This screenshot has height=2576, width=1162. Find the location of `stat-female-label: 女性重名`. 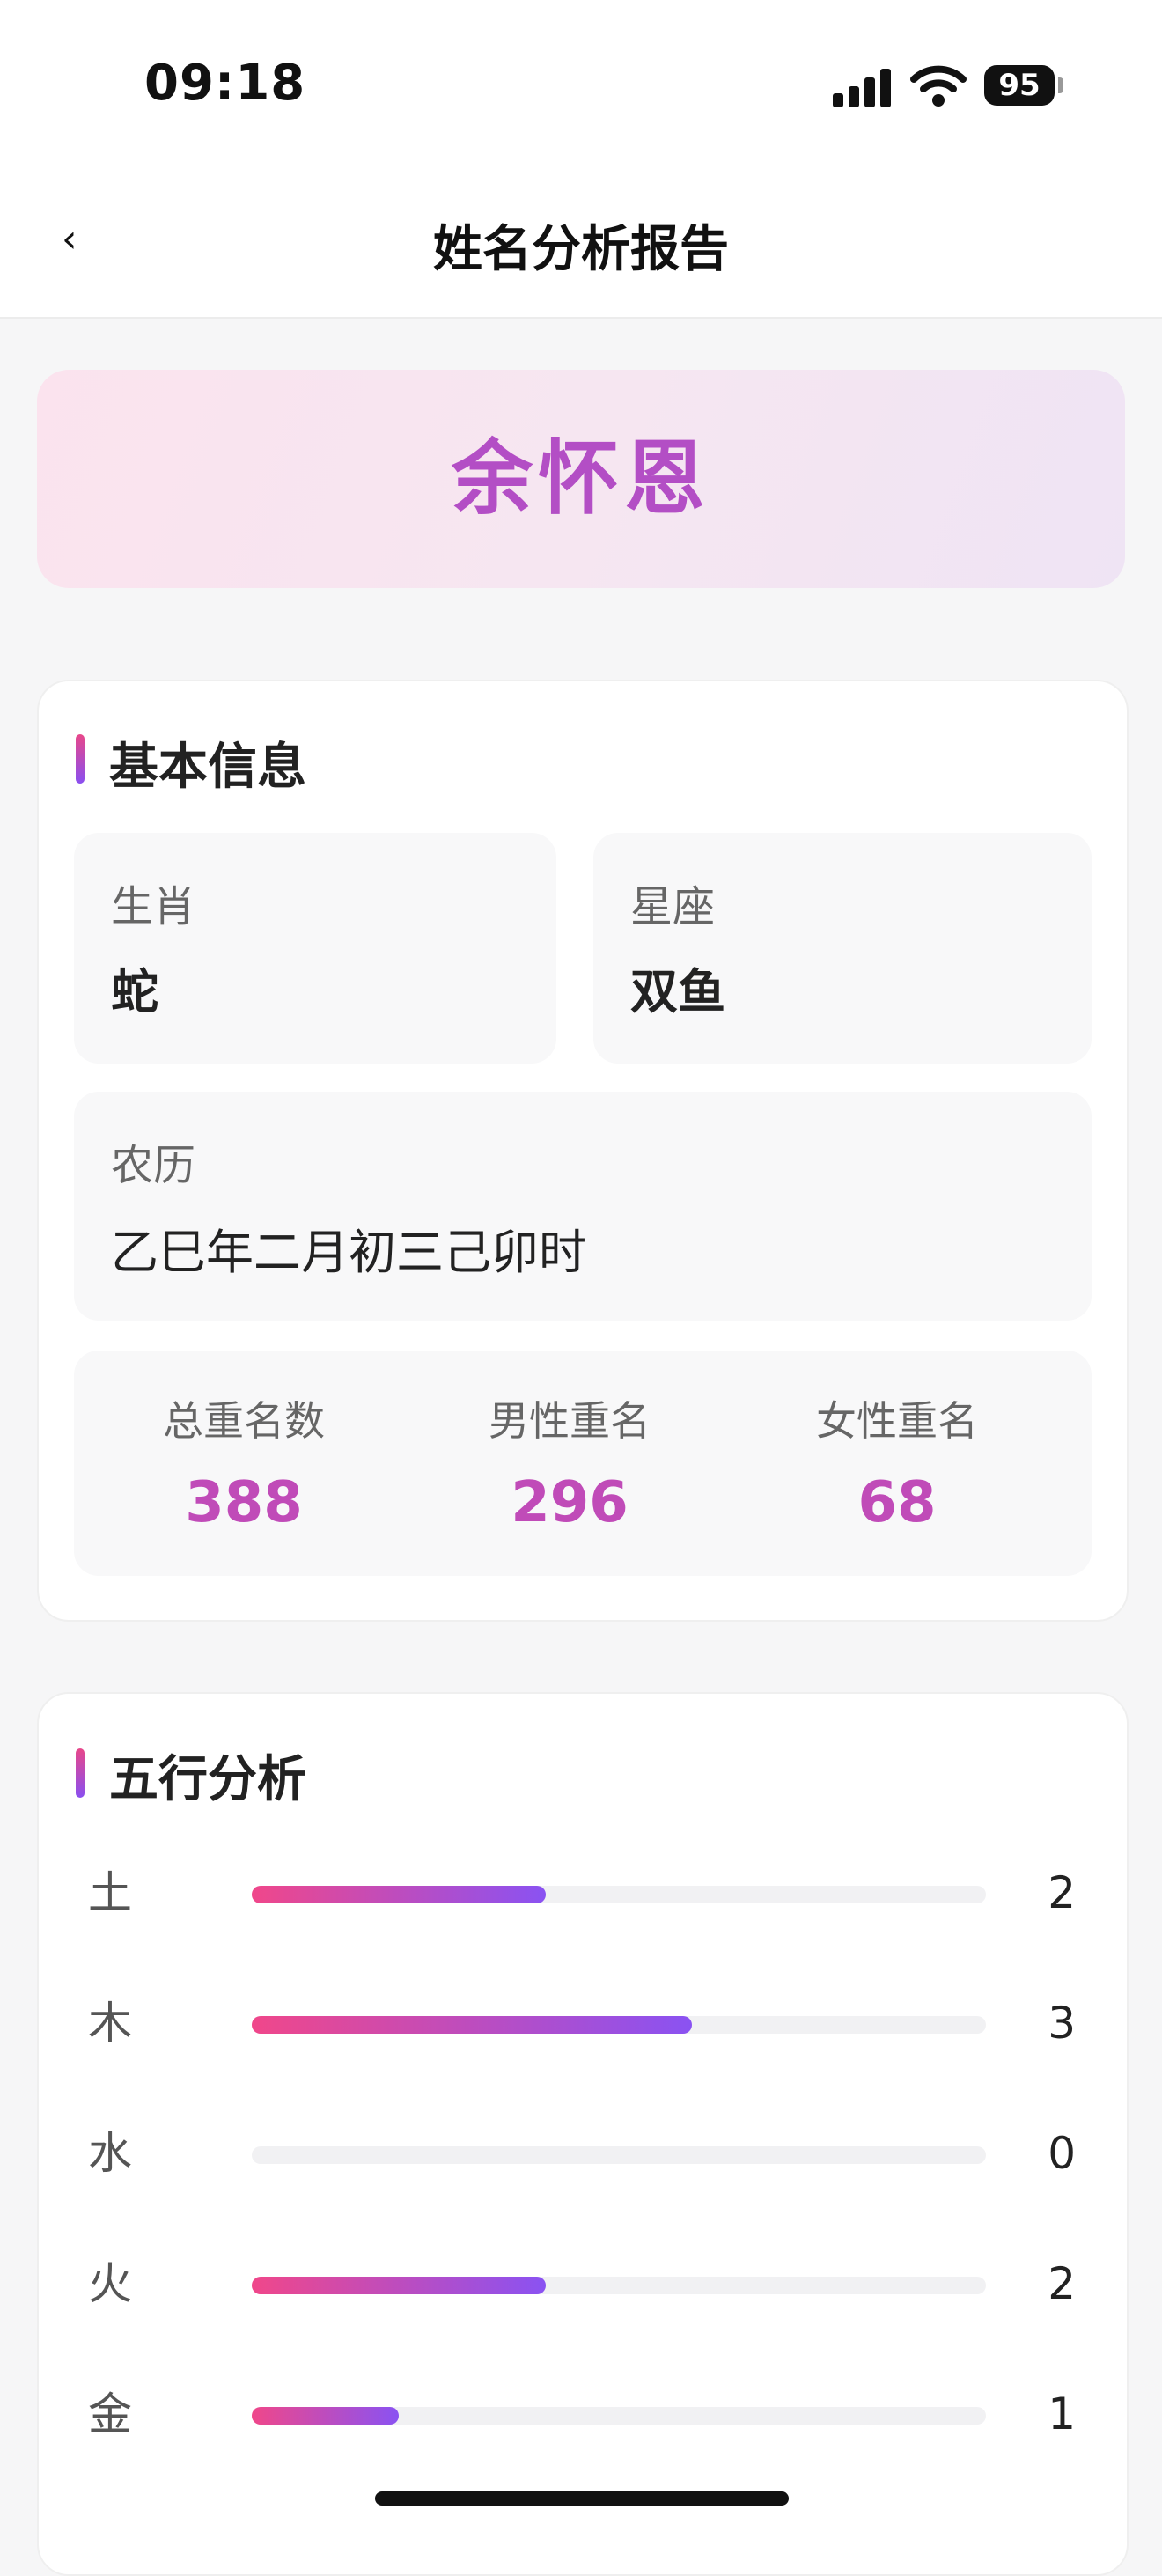

stat-female-label: 女性重名 is located at coordinates (897, 1421).